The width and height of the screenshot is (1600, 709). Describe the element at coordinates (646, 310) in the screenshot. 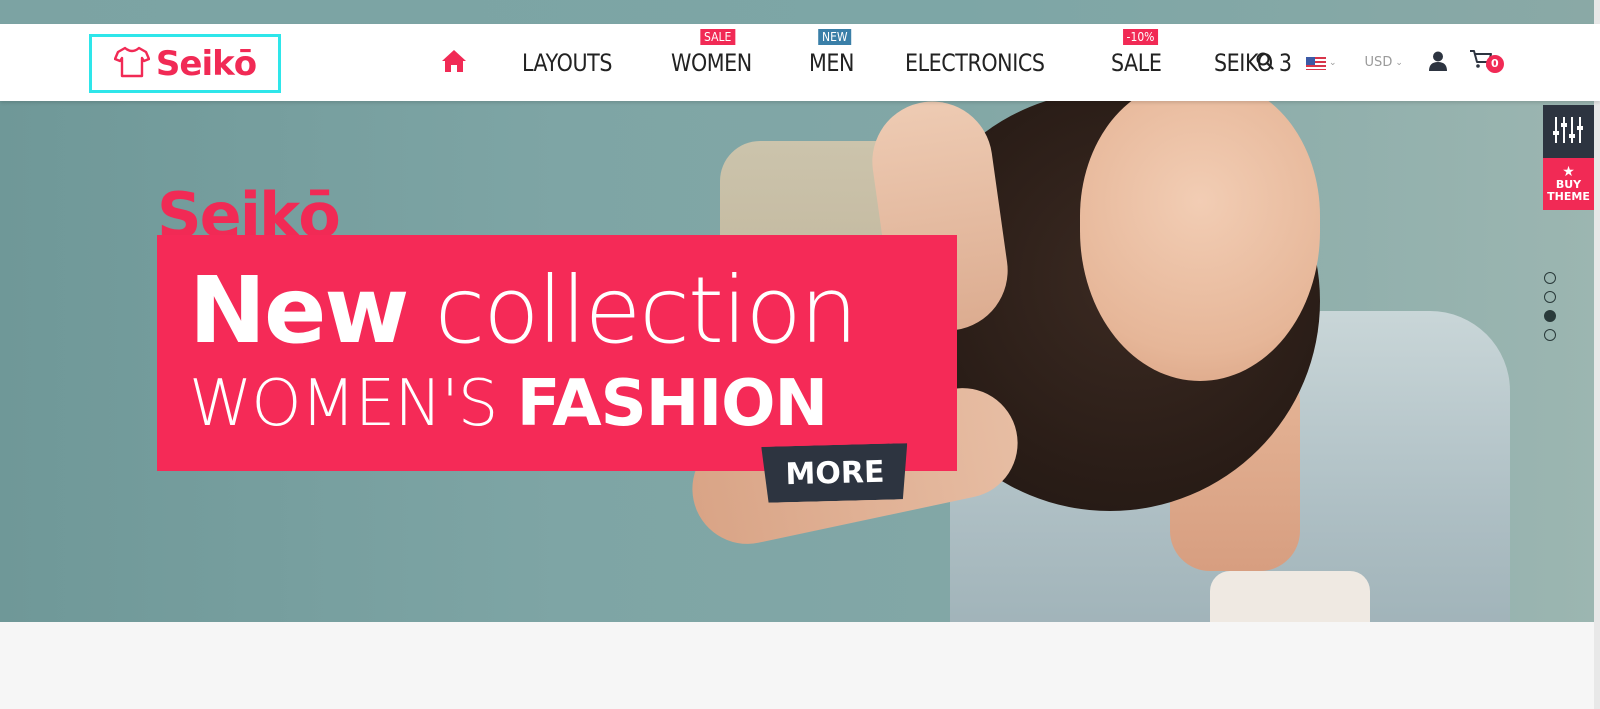

I see `promo-headline-thin: collection` at that location.